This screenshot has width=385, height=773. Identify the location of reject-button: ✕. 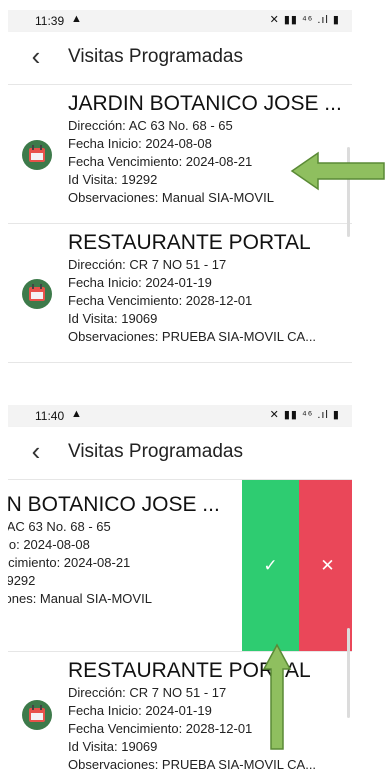
(325, 565).